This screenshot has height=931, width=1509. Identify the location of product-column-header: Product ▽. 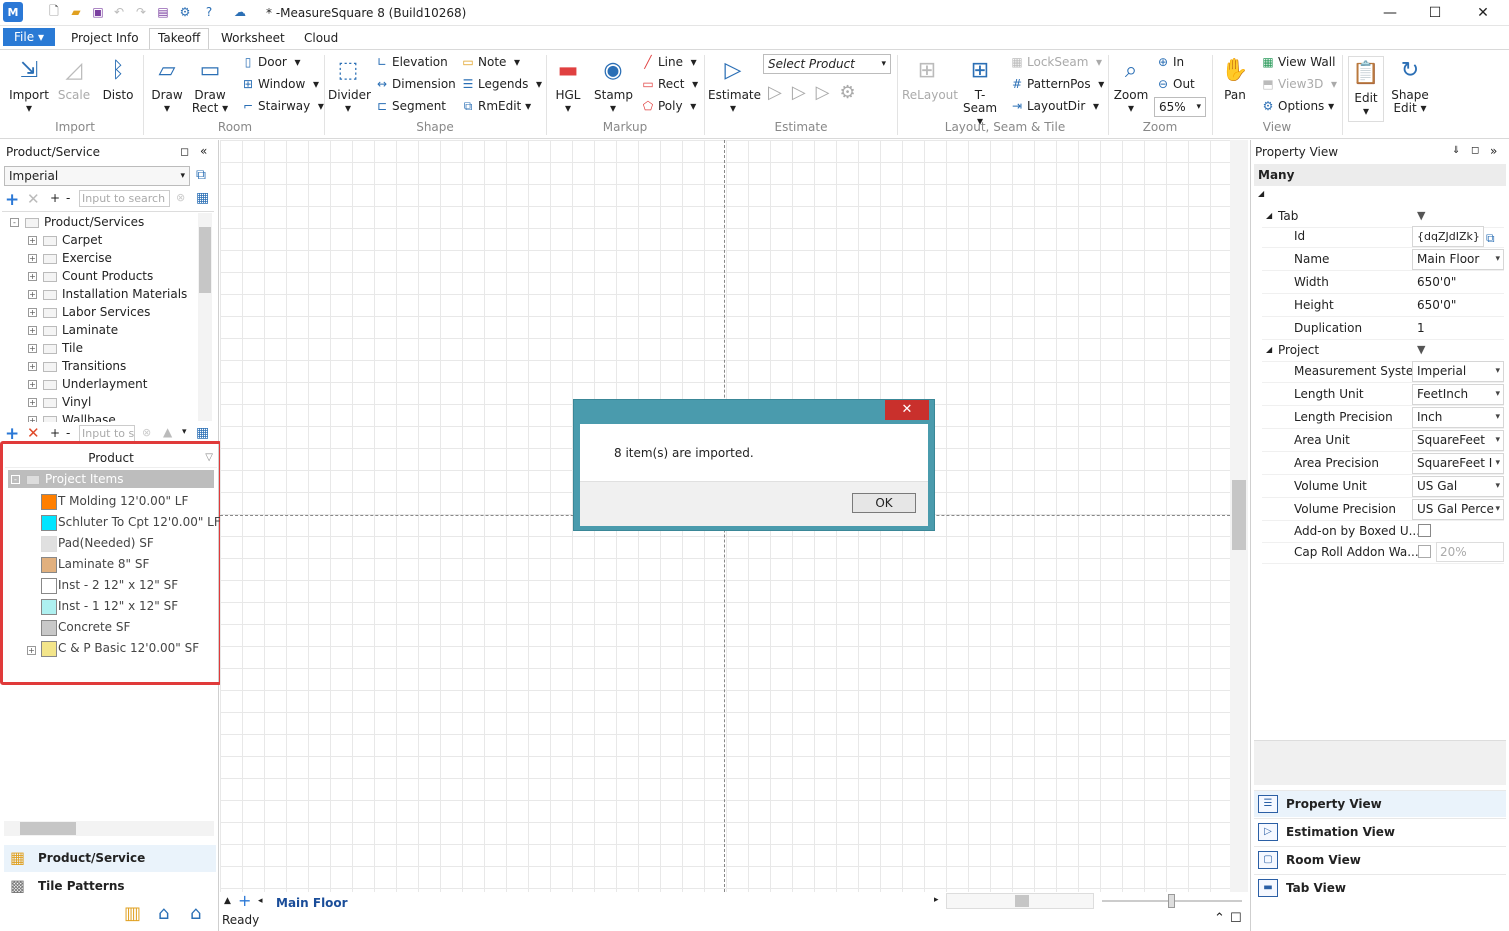
(111, 458).